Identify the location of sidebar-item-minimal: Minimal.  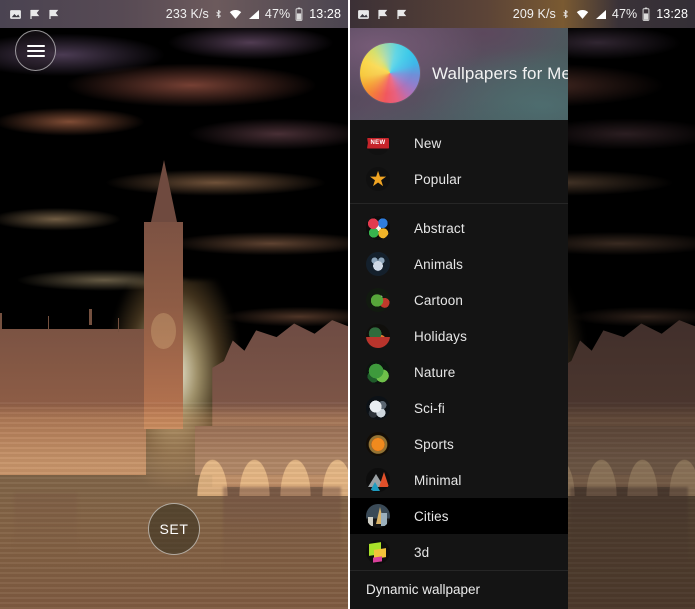
(458, 480).